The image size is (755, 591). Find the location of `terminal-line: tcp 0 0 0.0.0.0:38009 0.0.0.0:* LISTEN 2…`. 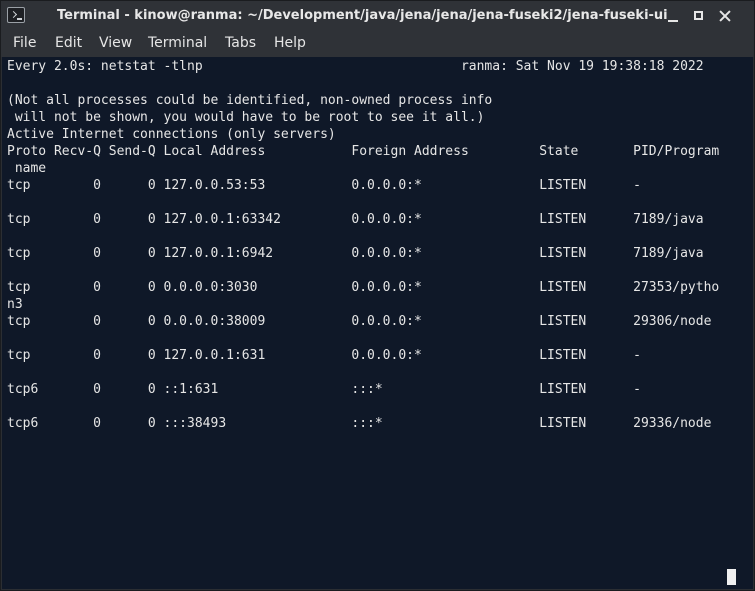

terminal-line: tcp 0 0 0.0.0.0:38009 0.0.0.0:* LISTEN 2… is located at coordinates (359, 321).